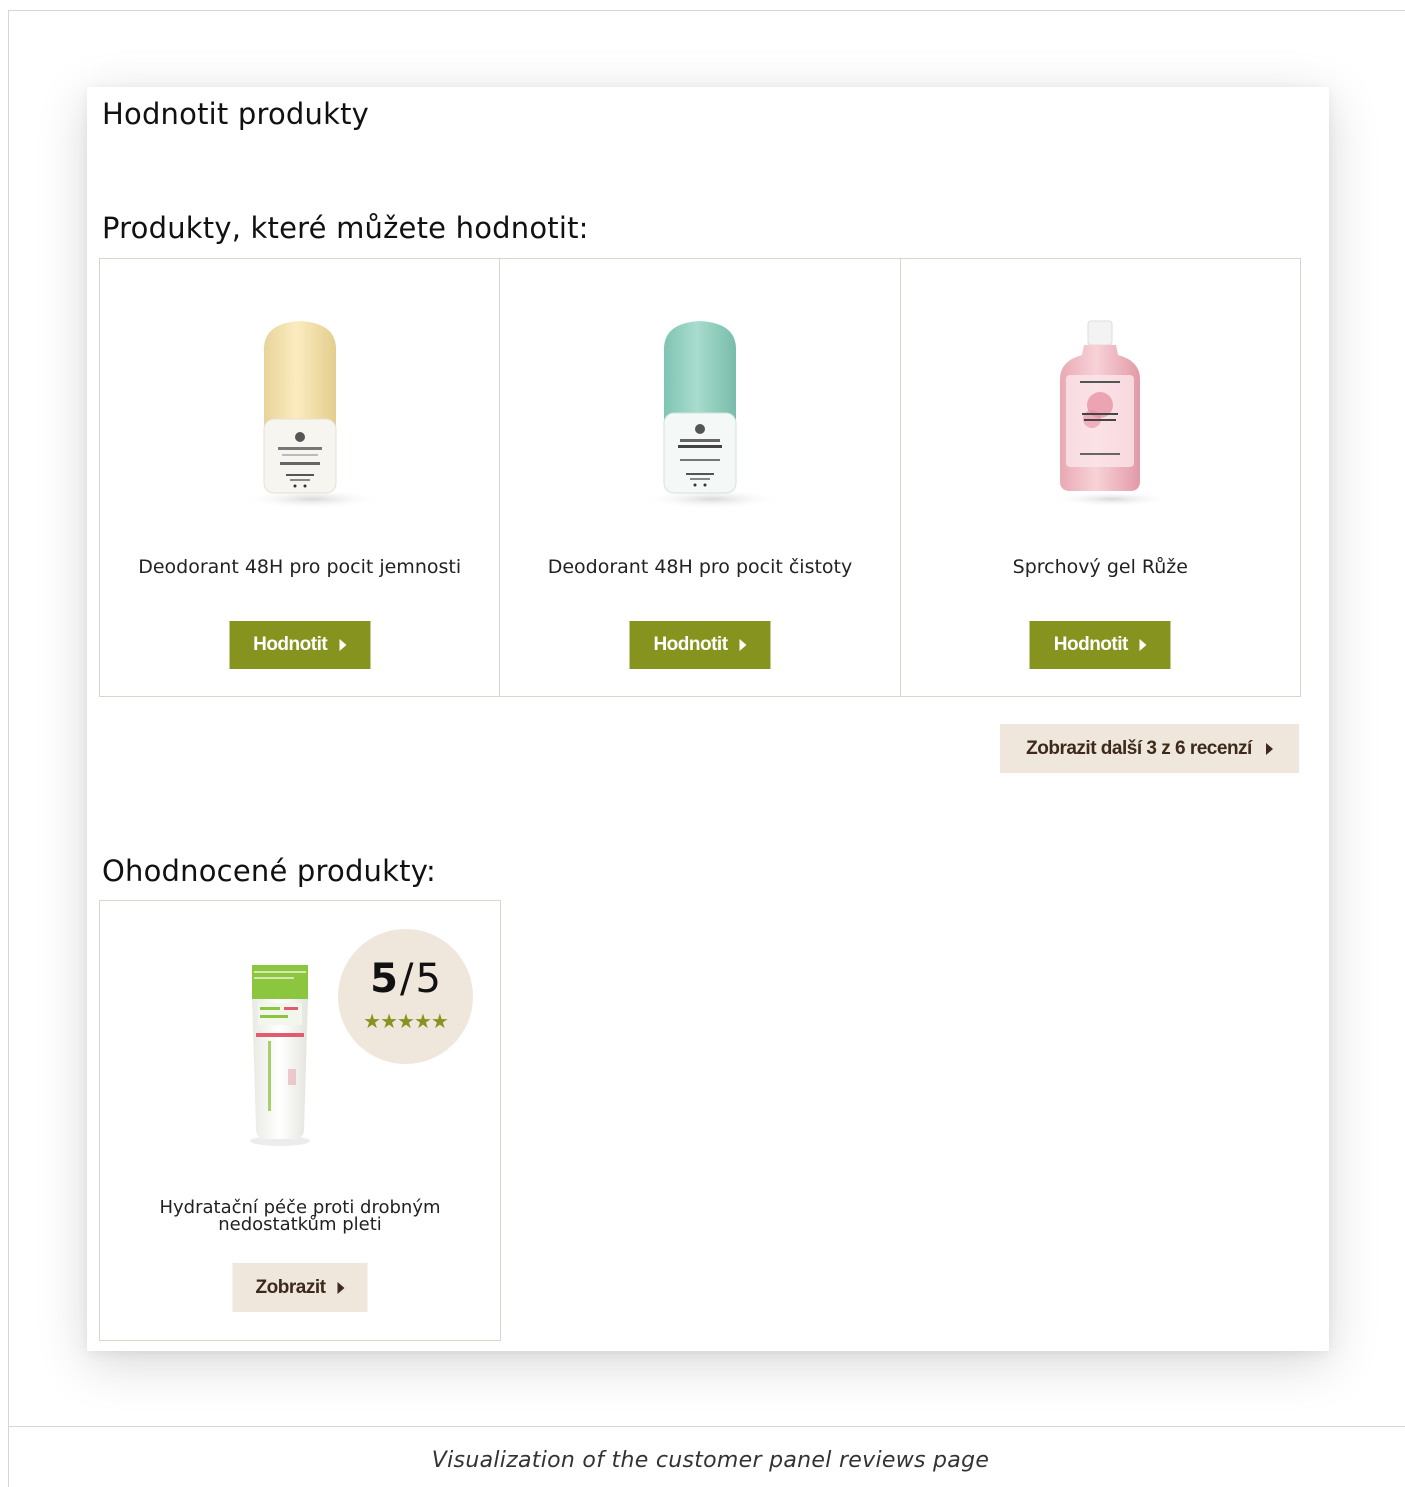  What do you see at coordinates (345, 228) in the screenshot?
I see `products-to-review-heading: Produkty, které můžete hodnotit:` at bounding box center [345, 228].